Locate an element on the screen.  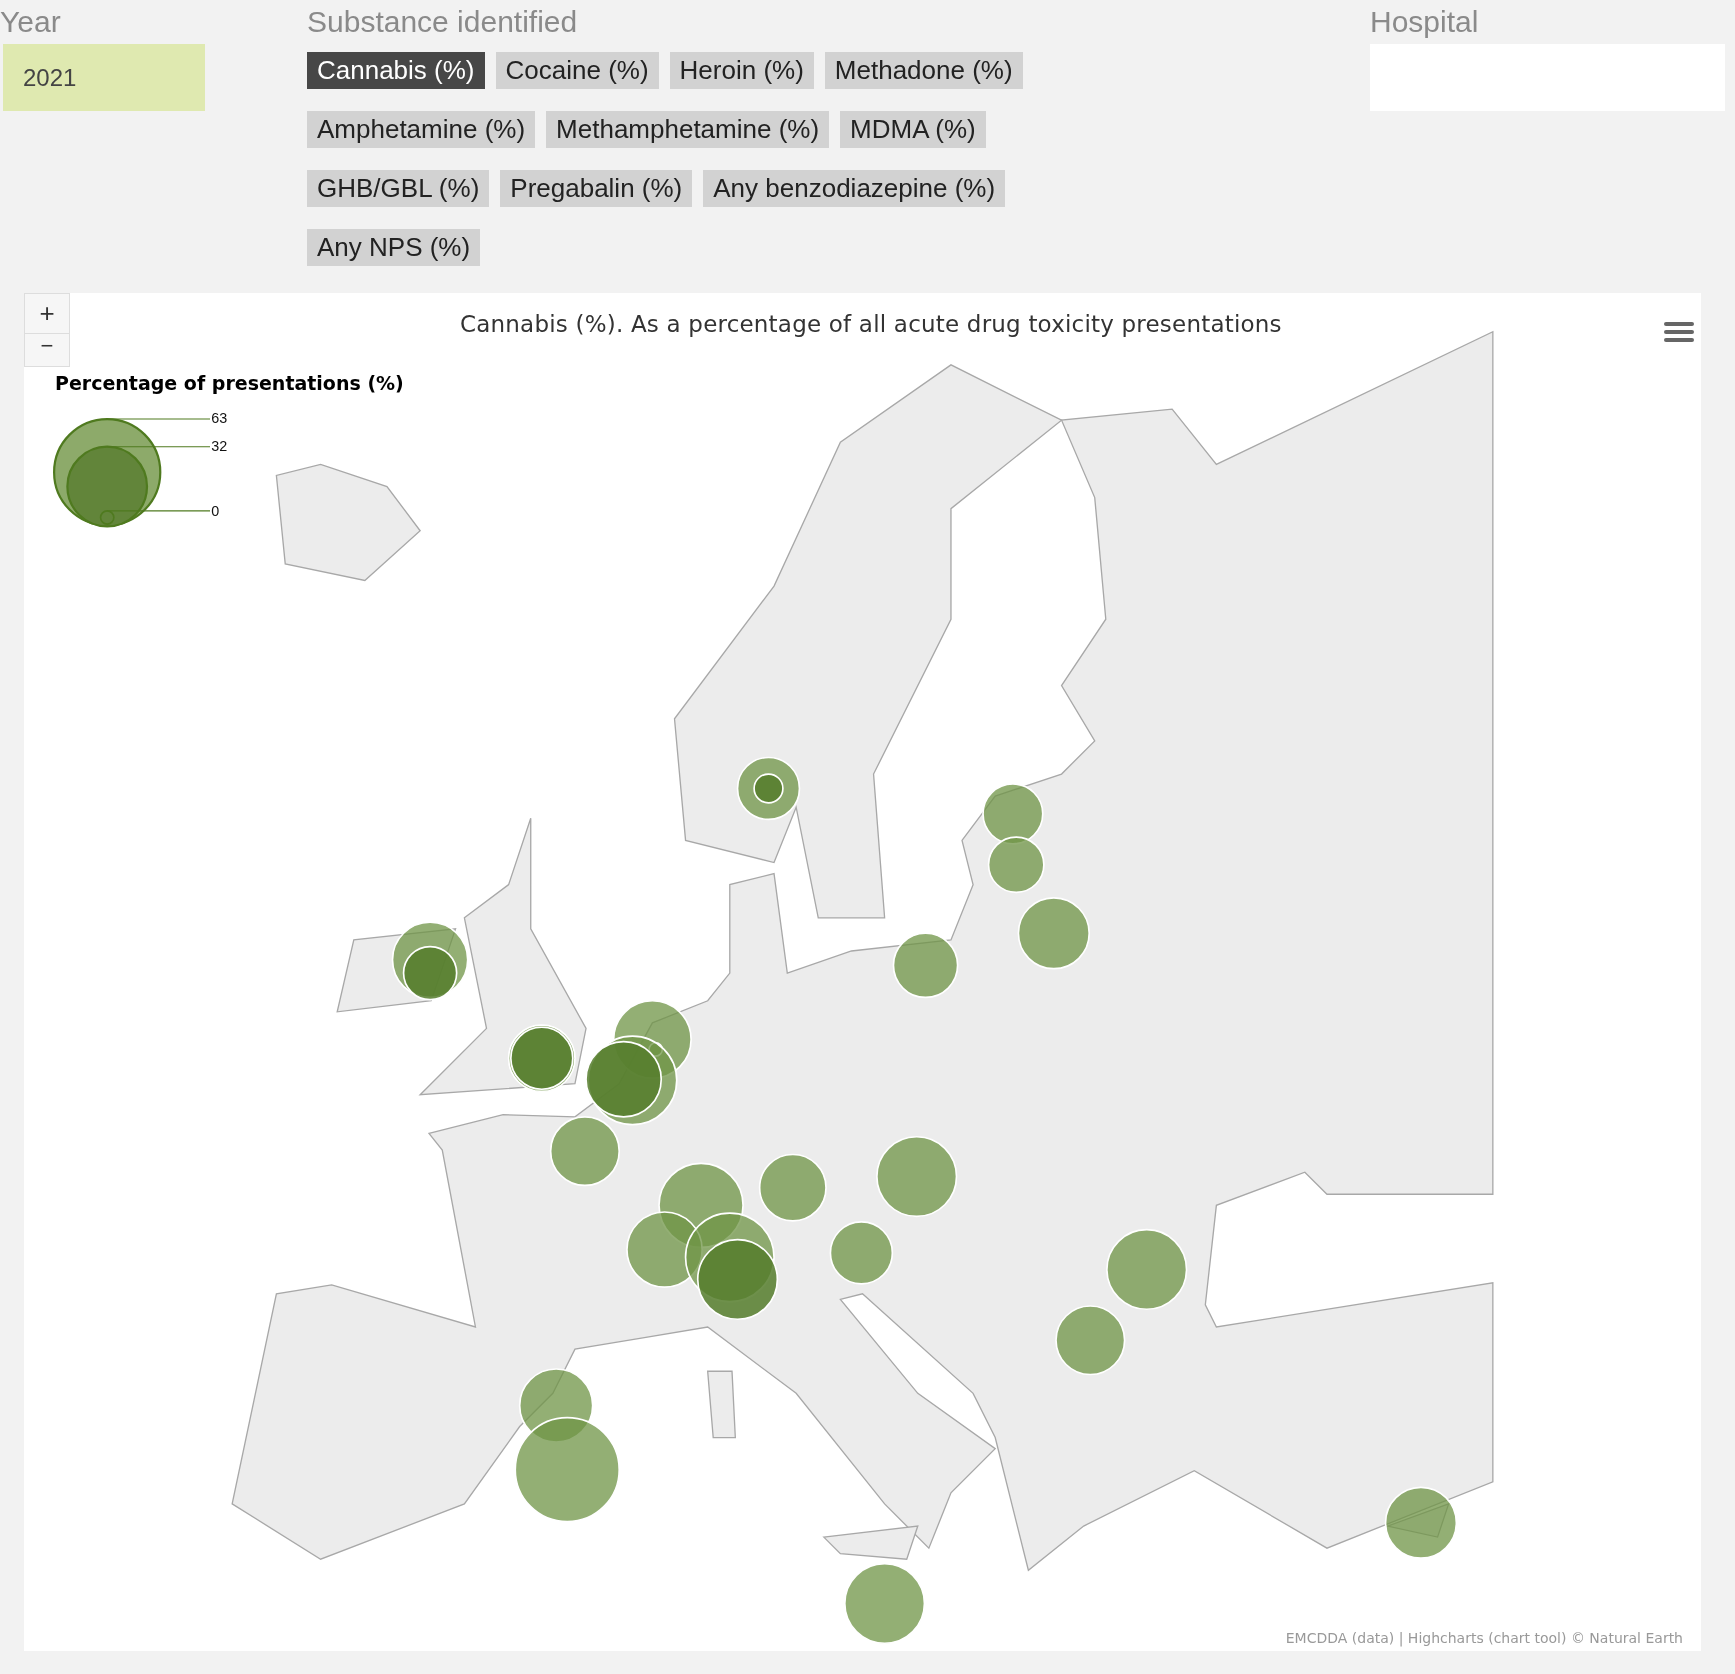
substance-tab: Amphetamine (%) is located at coordinates (421, 129).